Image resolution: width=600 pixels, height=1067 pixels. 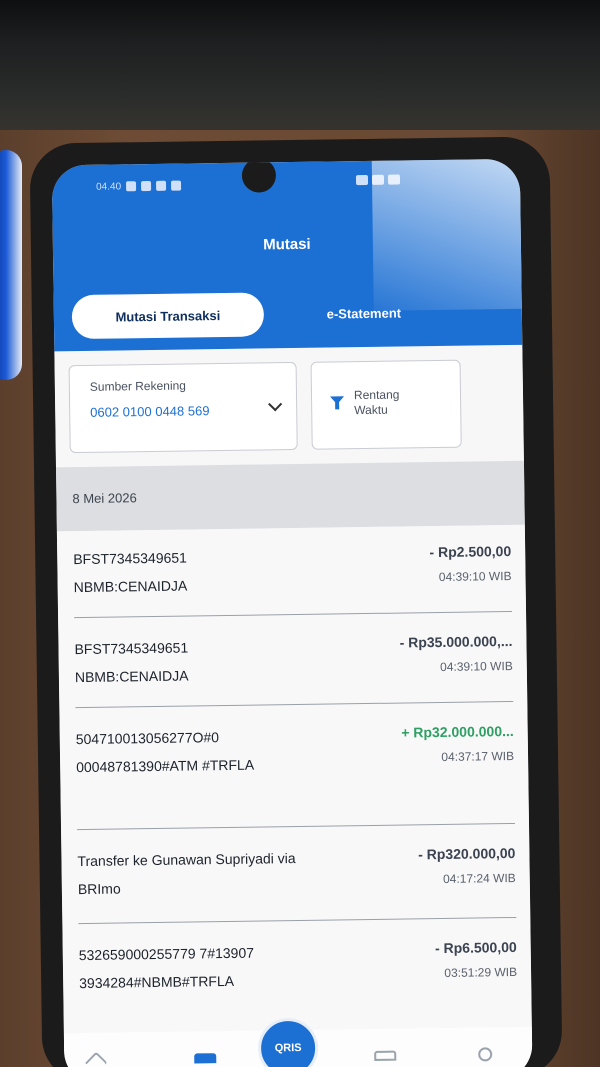 What do you see at coordinates (452, 234) in the screenshot?
I see `screen-glare` at bounding box center [452, 234].